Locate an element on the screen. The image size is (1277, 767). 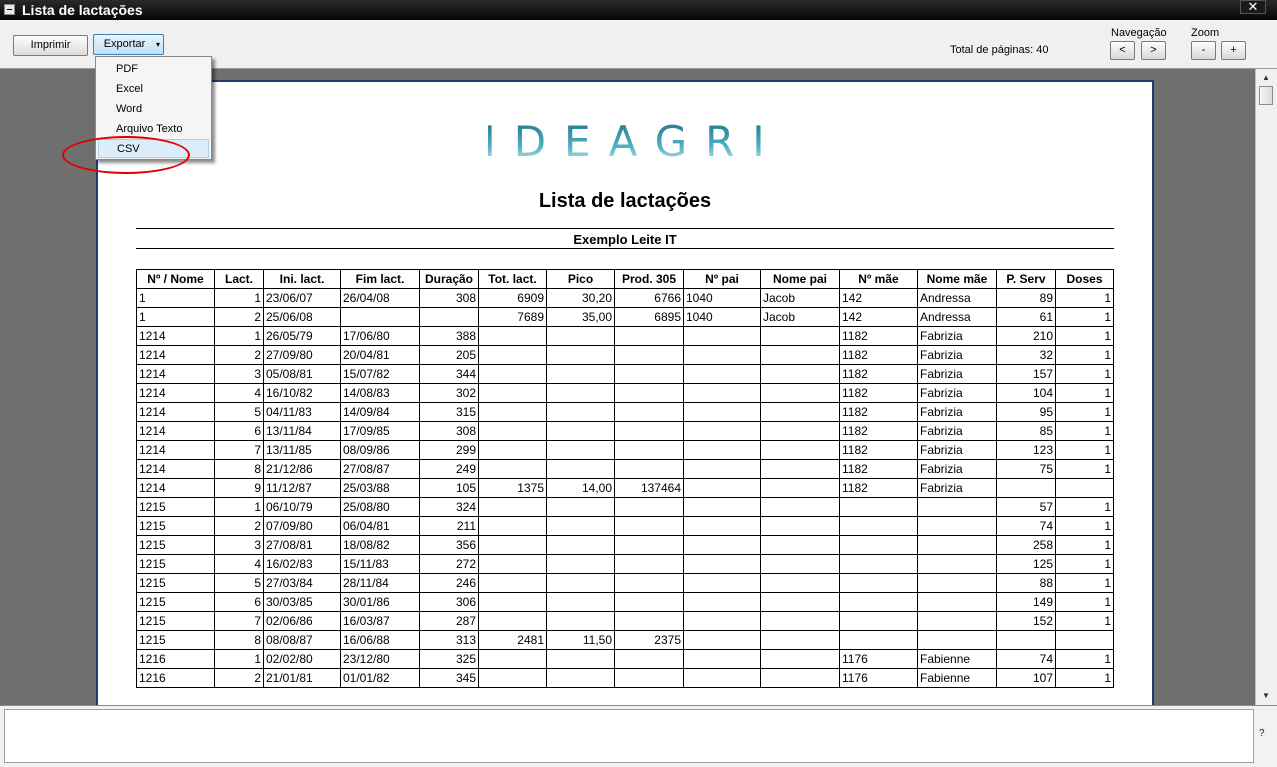
table-row: 1215 7 02/06/86 16/03/87 287 152 1 is located at coordinates (625, 621).